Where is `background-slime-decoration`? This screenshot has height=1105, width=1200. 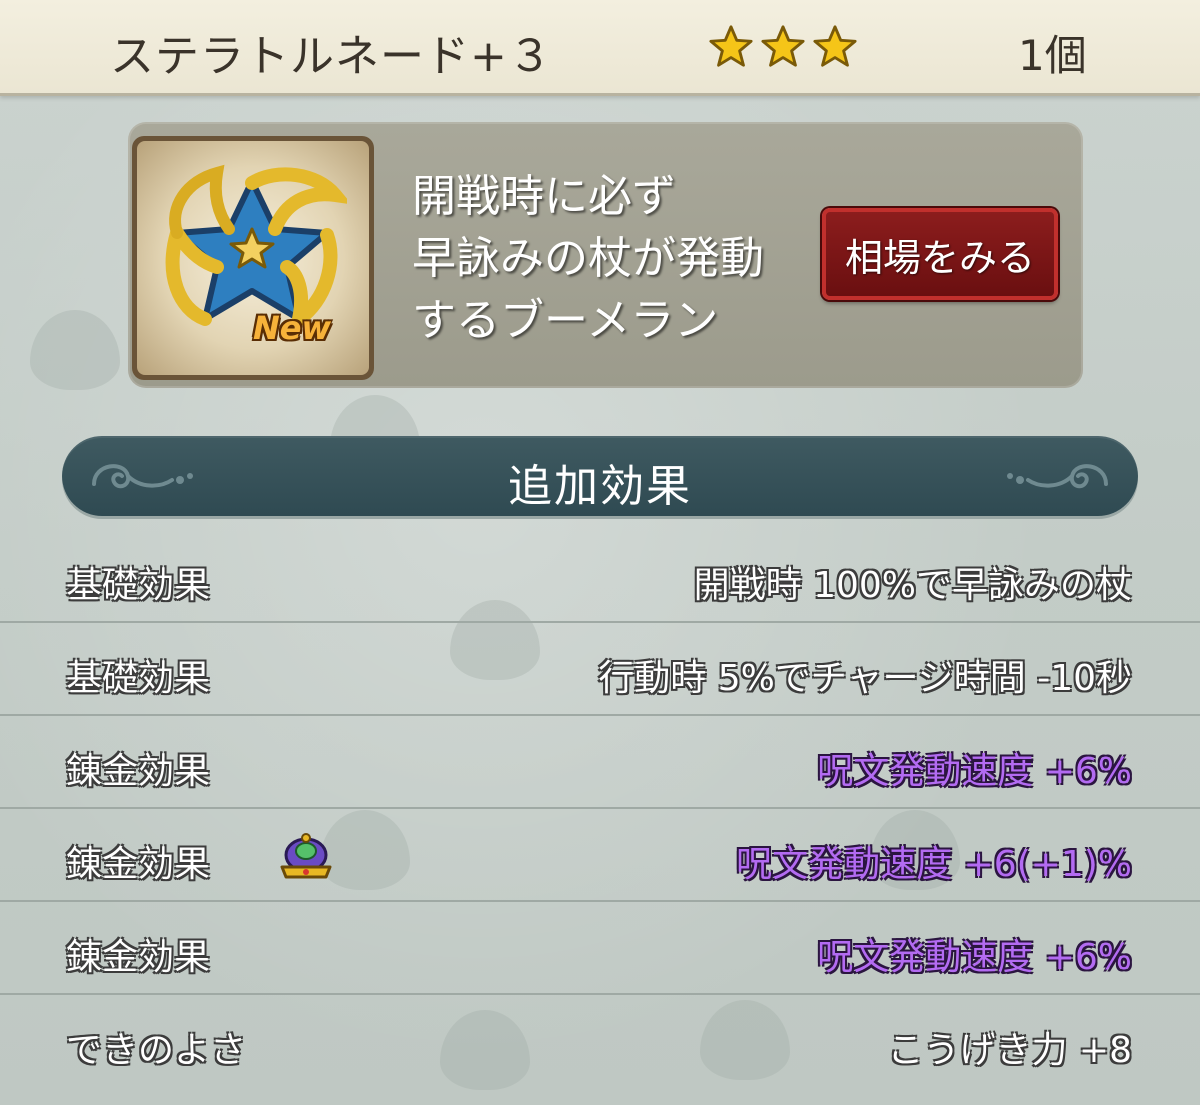
background-slime-decoration is located at coordinates (75, 350).